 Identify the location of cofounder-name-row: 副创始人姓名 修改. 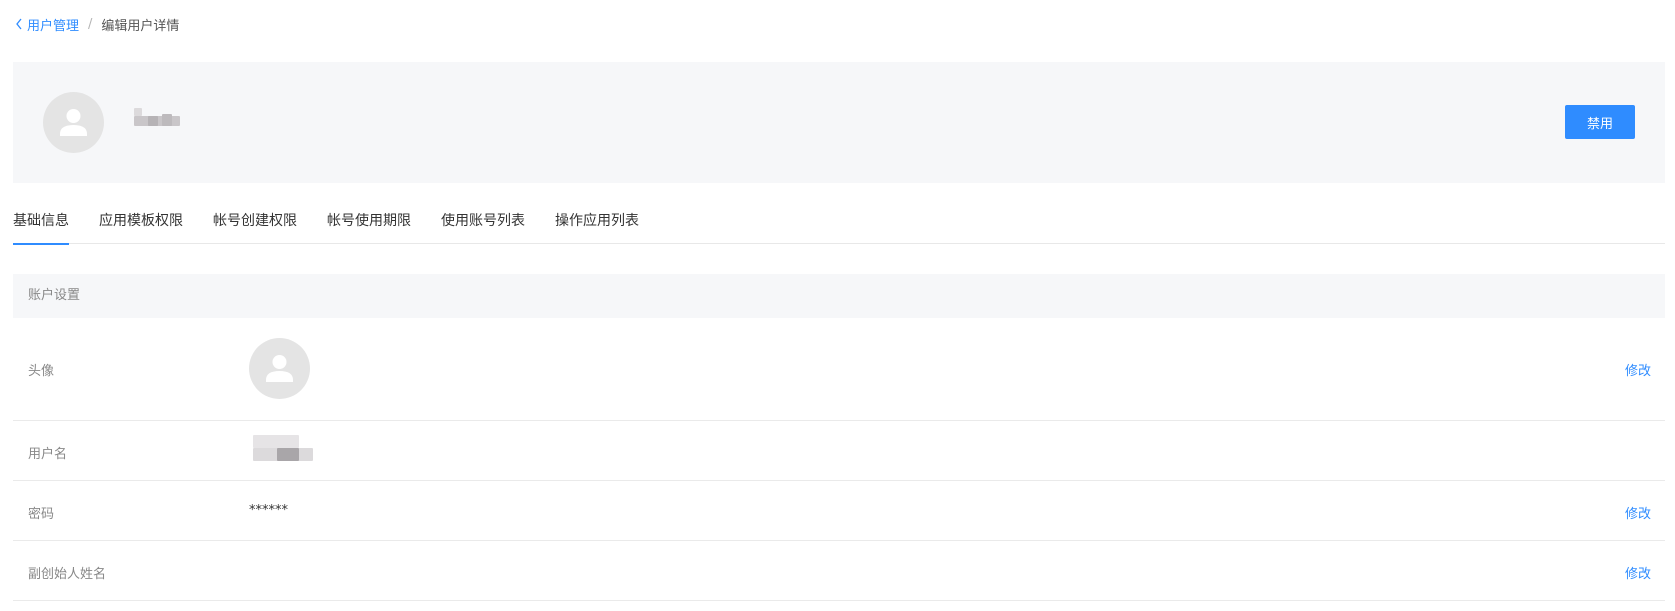
(839, 571).